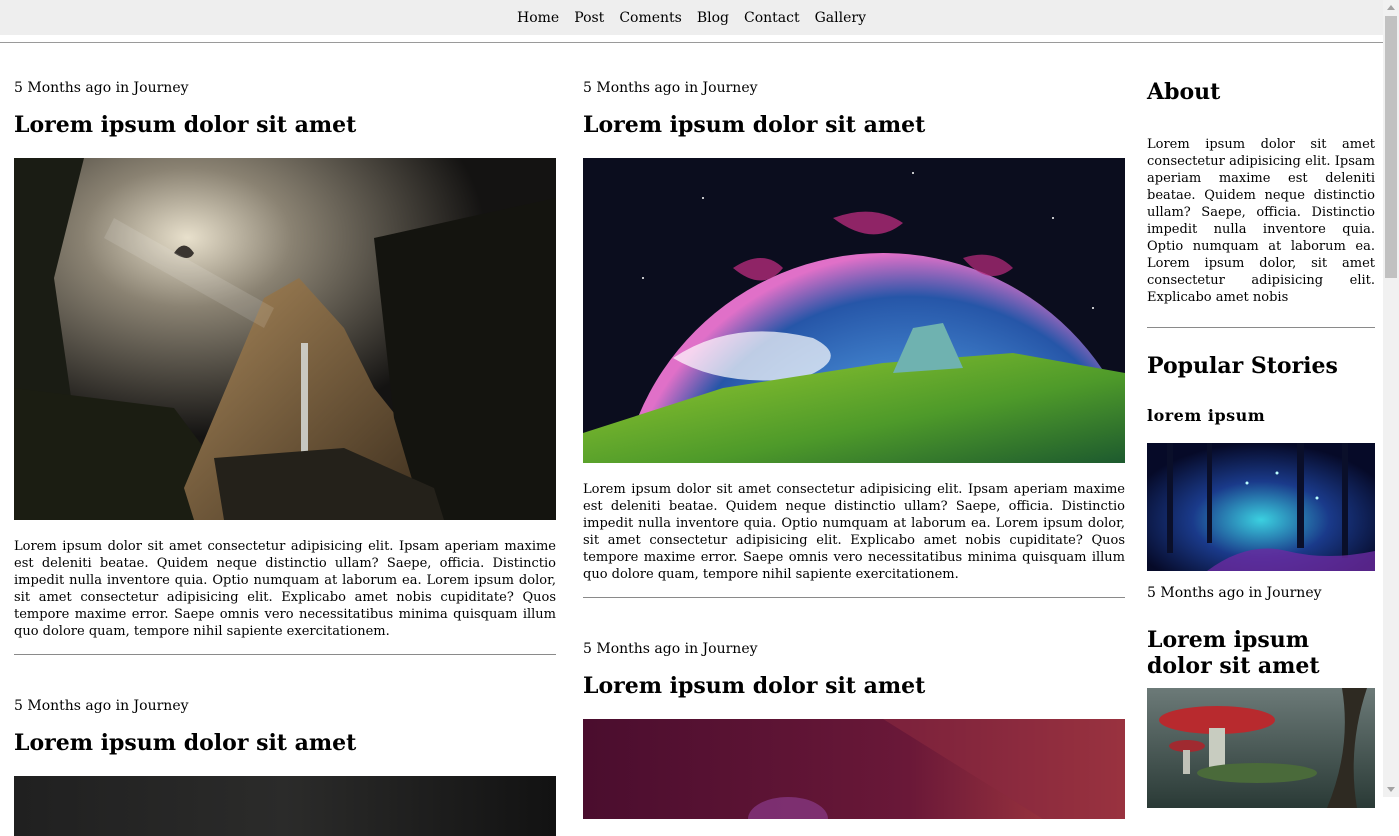 The image size is (1399, 836). Describe the element at coordinates (691, 17) in the screenshot. I see `top-navbar: Home Post Coments Blog Contact Gallery` at that location.